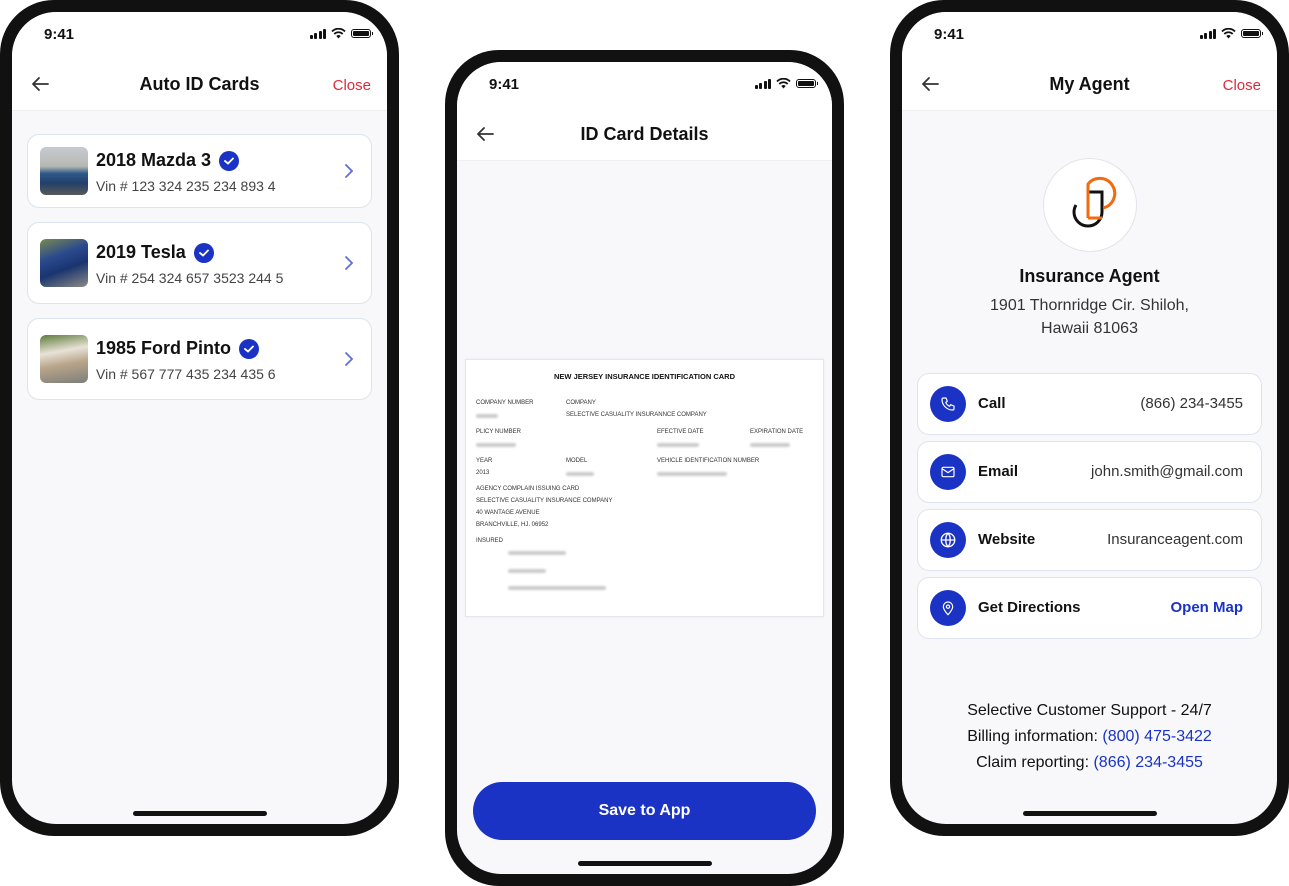 The width and height of the screenshot is (1289, 886). I want to click on address-line: Hawaii 81063, so click(1089, 328).